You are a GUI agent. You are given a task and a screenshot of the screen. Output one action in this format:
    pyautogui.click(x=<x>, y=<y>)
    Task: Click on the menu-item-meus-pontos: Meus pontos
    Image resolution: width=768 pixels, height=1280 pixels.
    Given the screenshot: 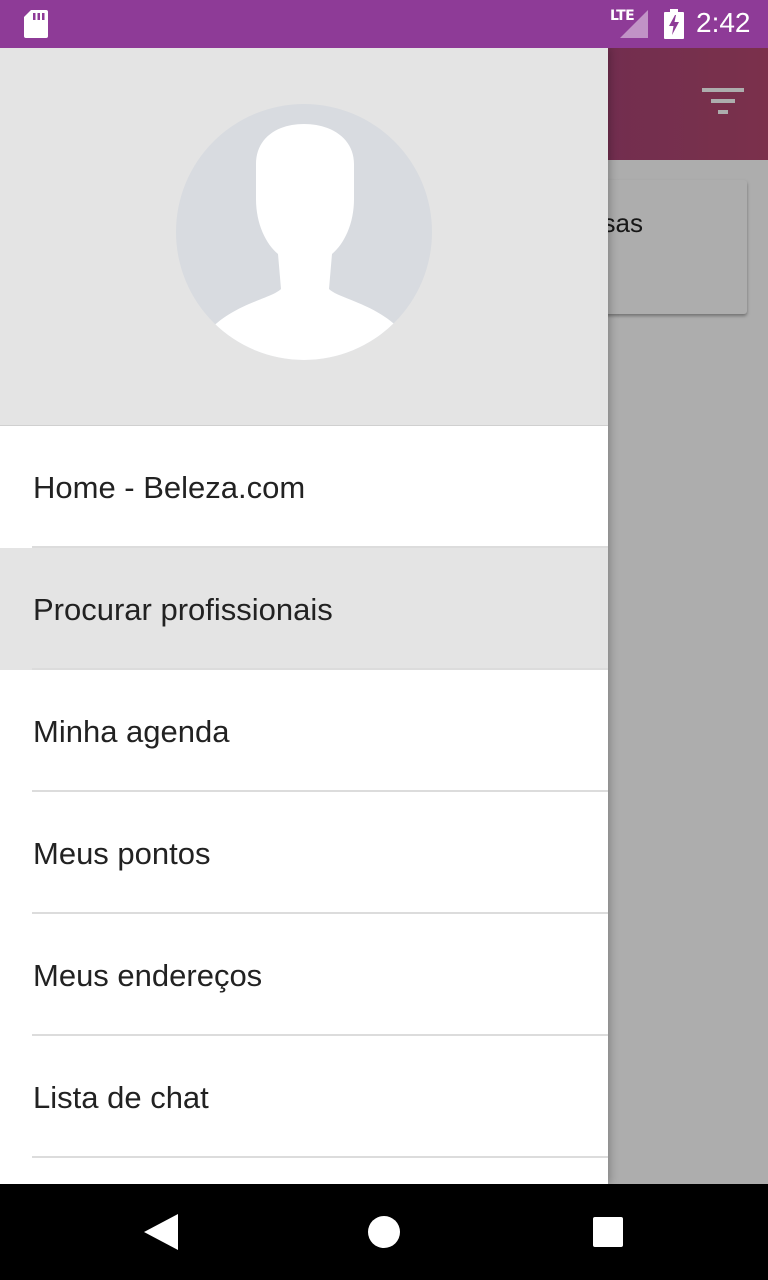 What is the action you would take?
    pyautogui.click(x=304, y=853)
    